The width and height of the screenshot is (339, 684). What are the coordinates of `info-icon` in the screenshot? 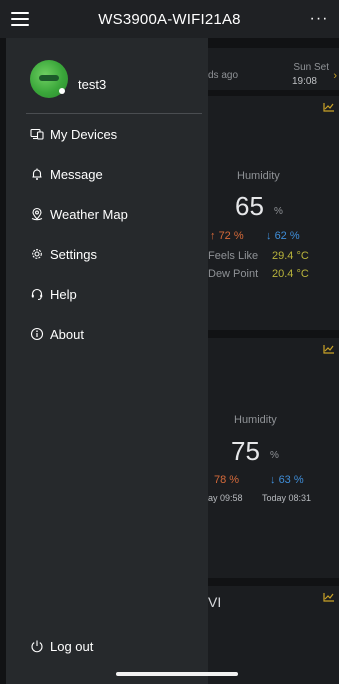 It's located at (37, 334).